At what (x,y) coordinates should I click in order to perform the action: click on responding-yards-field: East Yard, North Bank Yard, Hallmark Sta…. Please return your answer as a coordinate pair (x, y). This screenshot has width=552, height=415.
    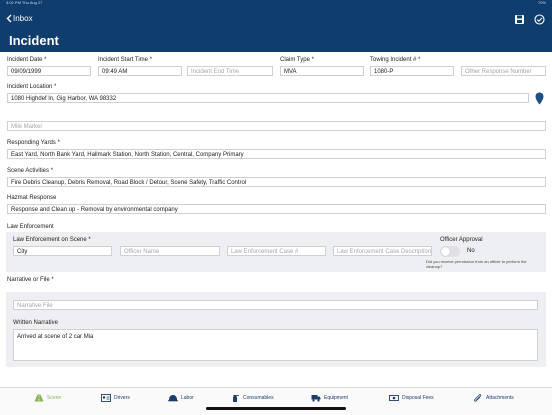
    Looking at the image, I should click on (276, 154).